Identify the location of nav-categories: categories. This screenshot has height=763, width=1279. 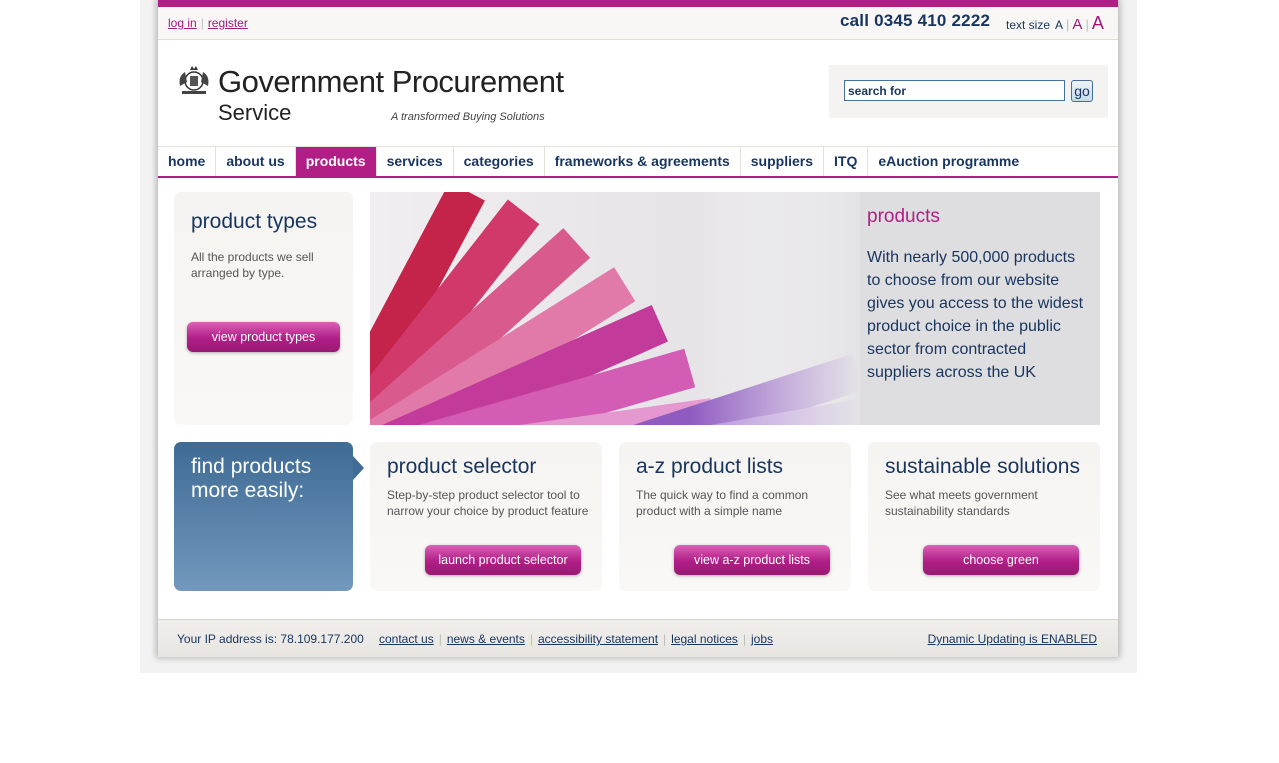
(499, 161).